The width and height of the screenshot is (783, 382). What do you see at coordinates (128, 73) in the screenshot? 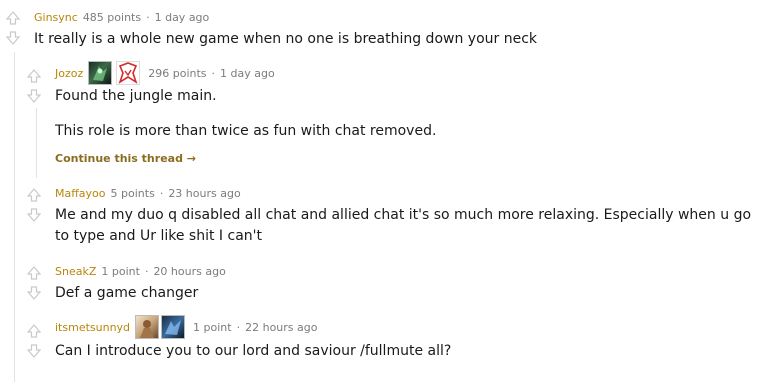
I see `rune-flair-icon` at bounding box center [128, 73].